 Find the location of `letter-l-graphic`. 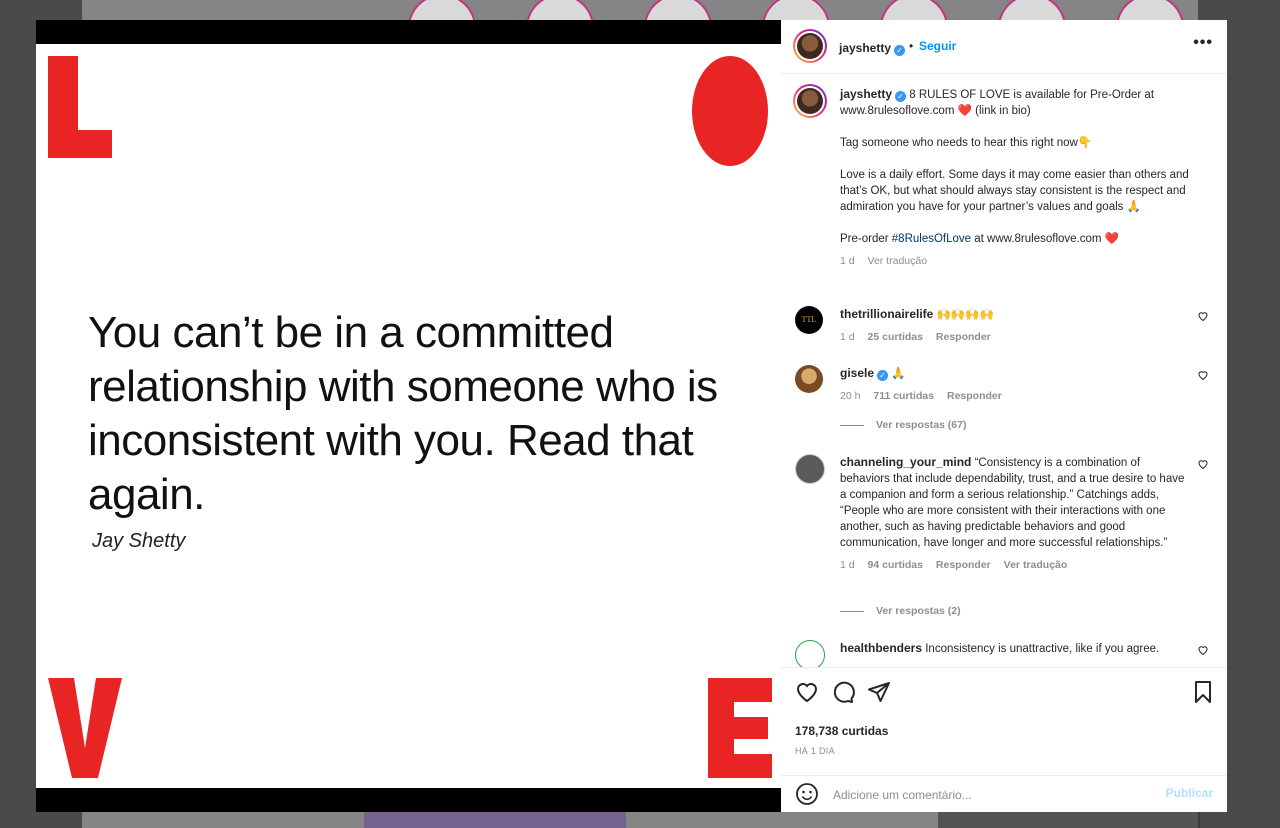

letter-l-graphic is located at coordinates (80, 107).